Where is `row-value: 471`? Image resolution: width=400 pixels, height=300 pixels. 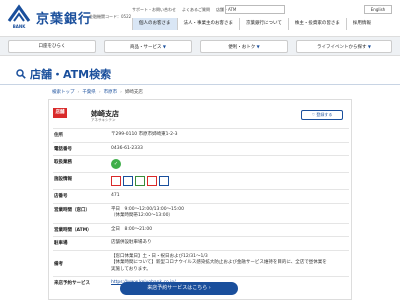
row-value: 471 is located at coordinates (115, 195).